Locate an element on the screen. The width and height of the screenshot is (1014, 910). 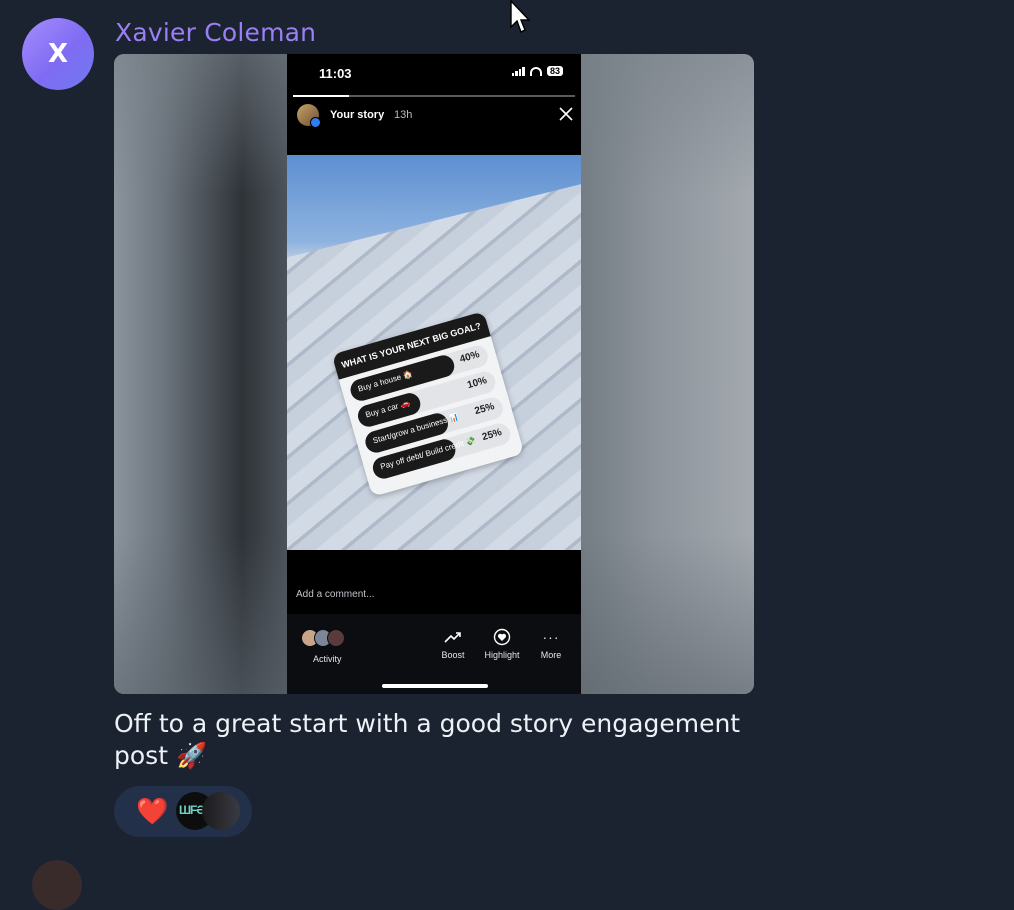
story-toolbar: Activity Boost Highlight ··· More is located at coordinates (434, 654).